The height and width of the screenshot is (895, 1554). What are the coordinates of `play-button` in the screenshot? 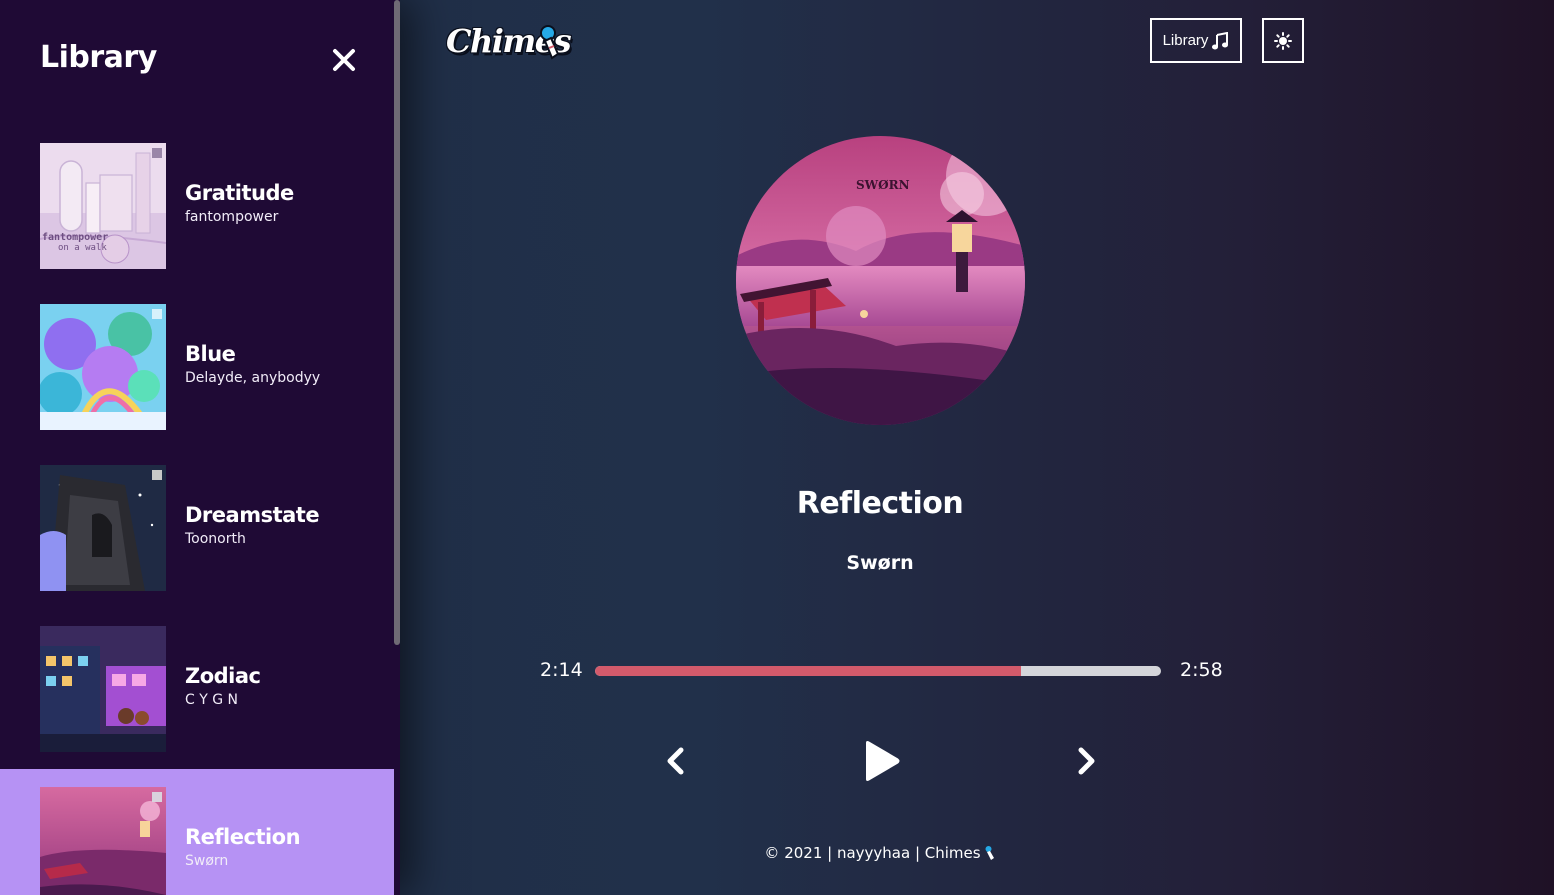 It's located at (881, 761).